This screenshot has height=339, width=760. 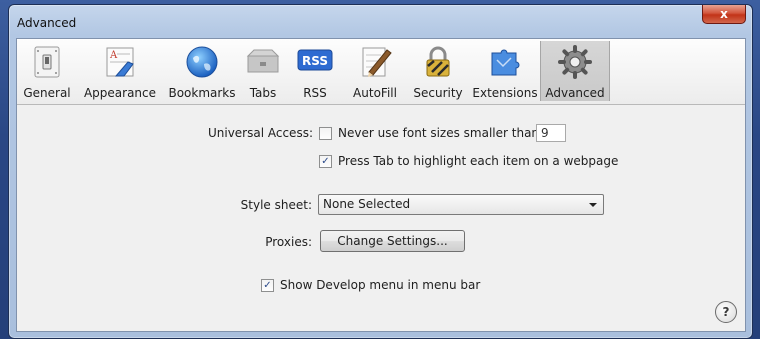 I want to click on tab-general: General, so click(x=47, y=71).